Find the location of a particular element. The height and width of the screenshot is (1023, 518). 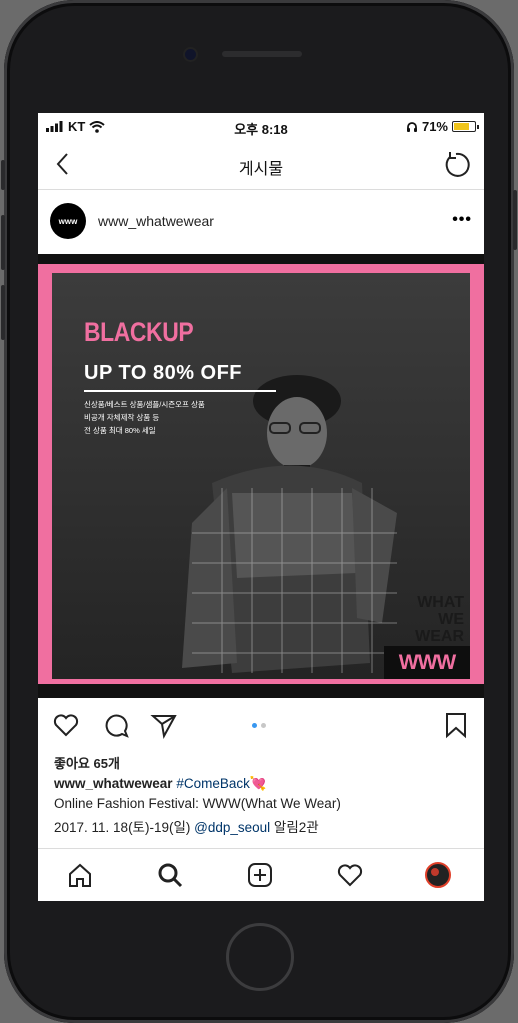

hashtag-link: #ComeBack is located at coordinates (213, 783).